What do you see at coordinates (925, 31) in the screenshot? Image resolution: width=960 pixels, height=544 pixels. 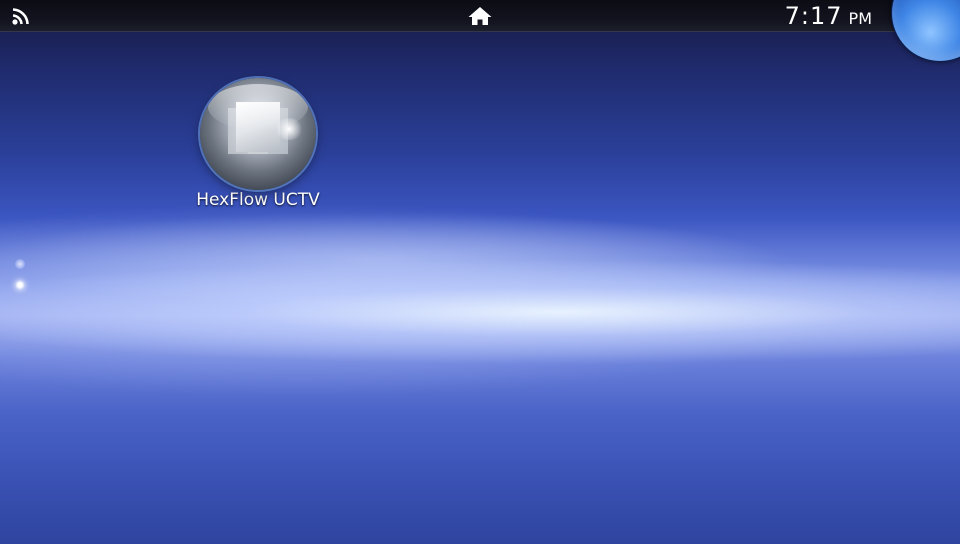 I see `notification-bubble` at bounding box center [925, 31].